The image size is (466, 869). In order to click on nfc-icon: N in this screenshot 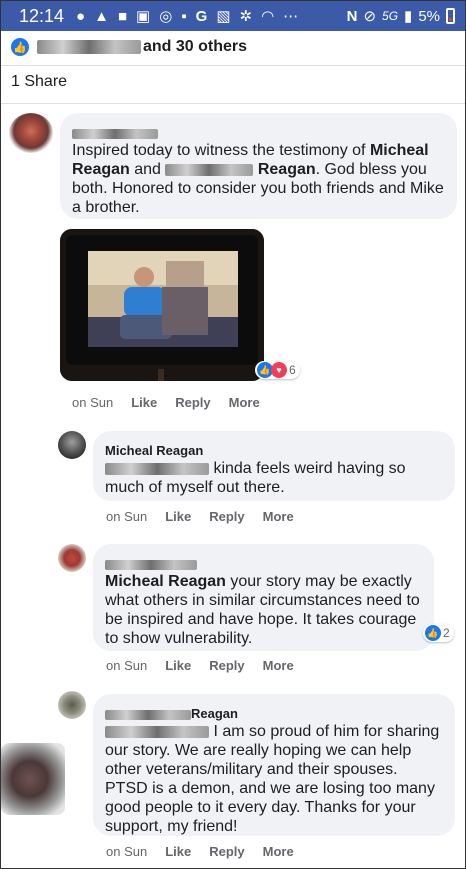, I will do `click(352, 16)`.